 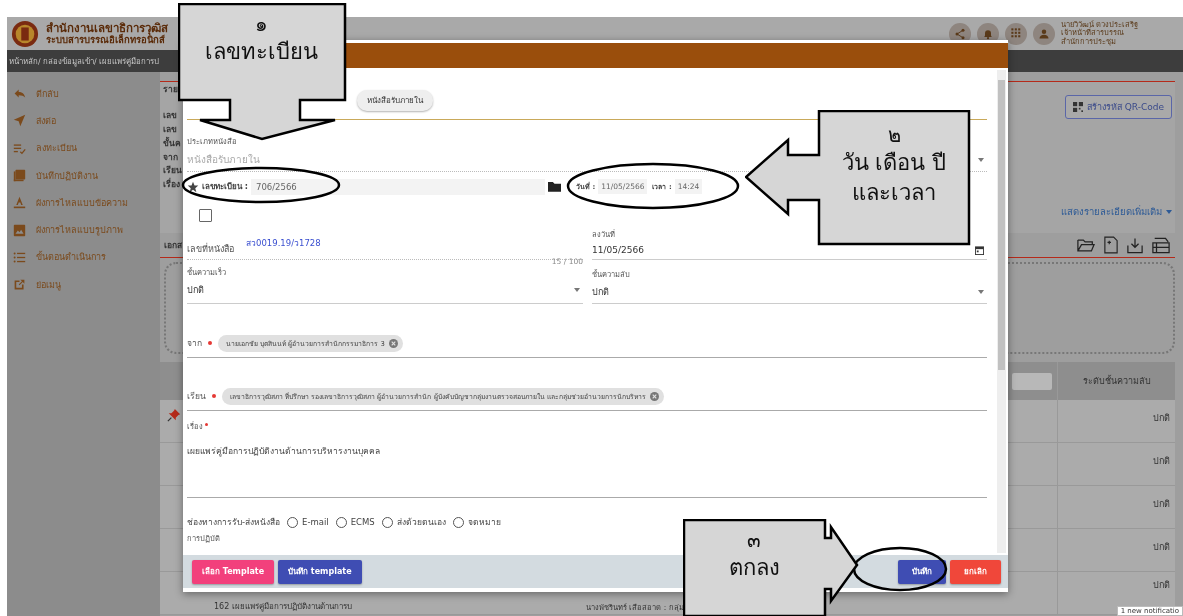 I want to click on callout-label: และเวลา, so click(x=894, y=192).